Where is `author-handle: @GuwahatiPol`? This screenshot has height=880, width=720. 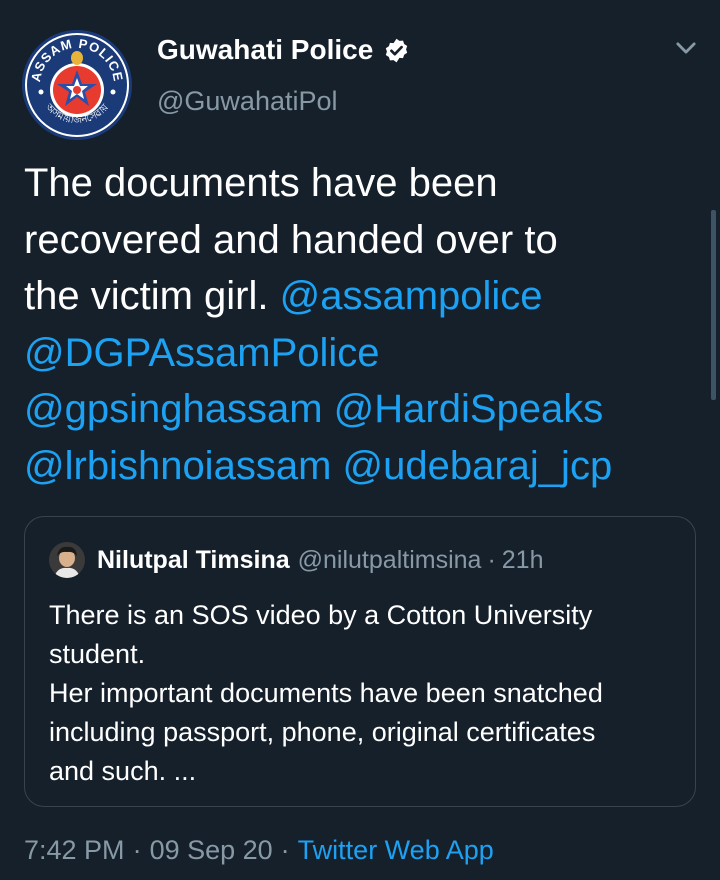 author-handle: @GuwahatiPol is located at coordinates (247, 101).